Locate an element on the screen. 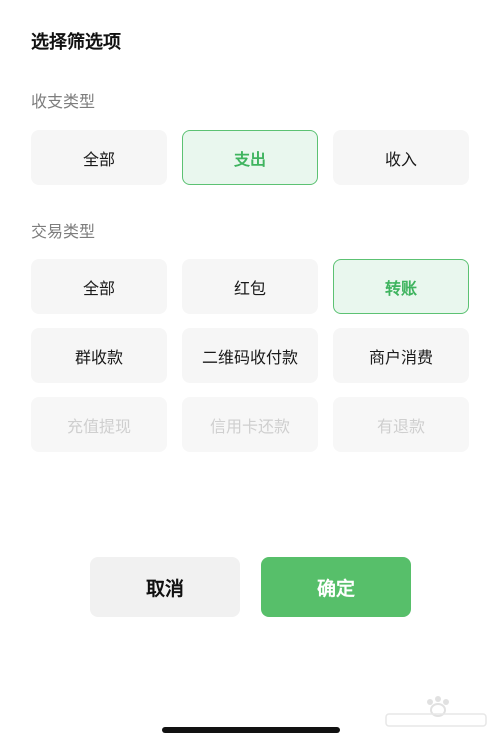 The height and width of the screenshot is (743, 500). filter-transaction-credit-repay: 信用卡还款 is located at coordinates (250, 424).